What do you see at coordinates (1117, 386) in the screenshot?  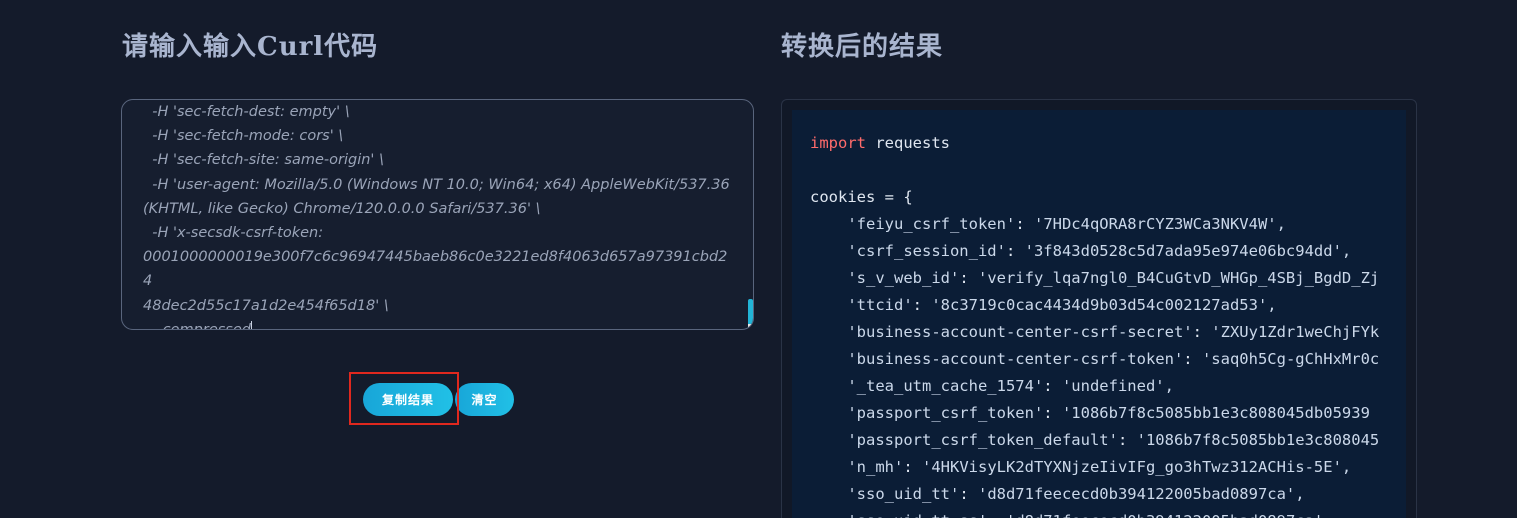 I see `cookie-value: 'undefined',` at bounding box center [1117, 386].